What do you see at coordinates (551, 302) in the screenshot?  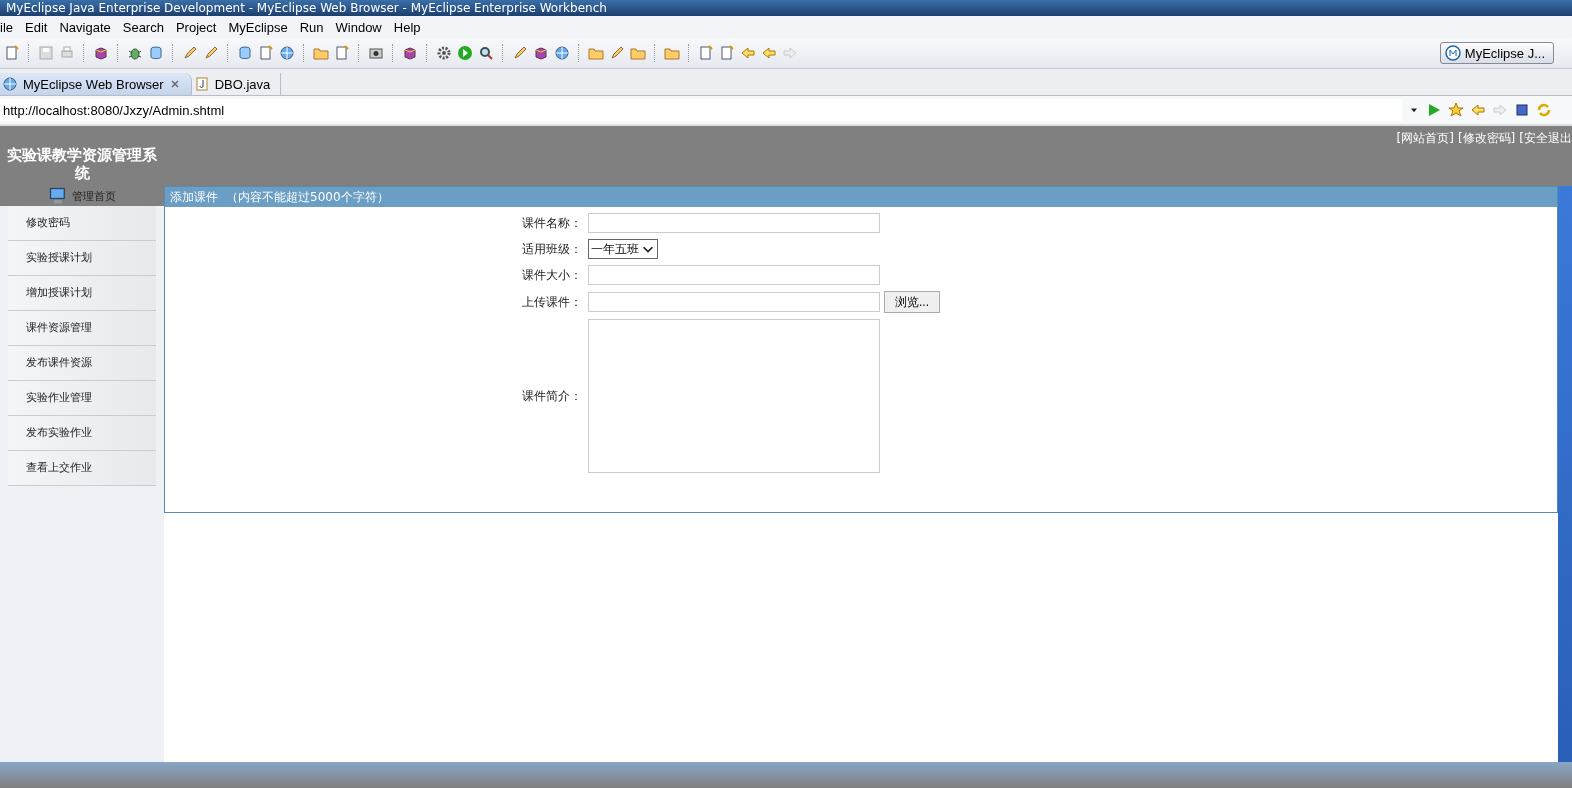 I see `field-label: 上传课件：` at bounding box center [551, 302].